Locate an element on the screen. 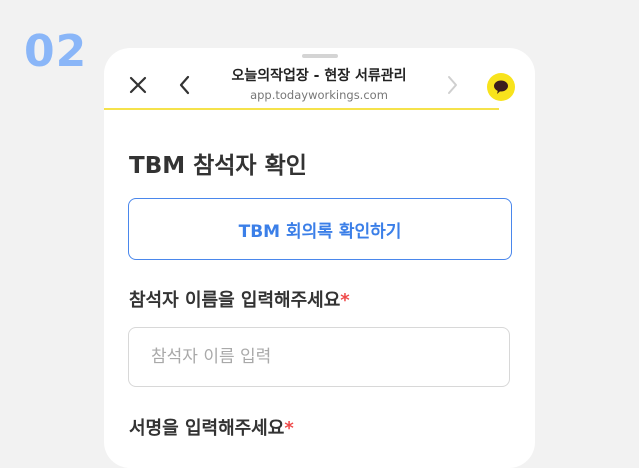  page-title-block: 오늘의작업장 - 현장 서류관리 app.todayworkings.com is located at coordinates (319, 85).